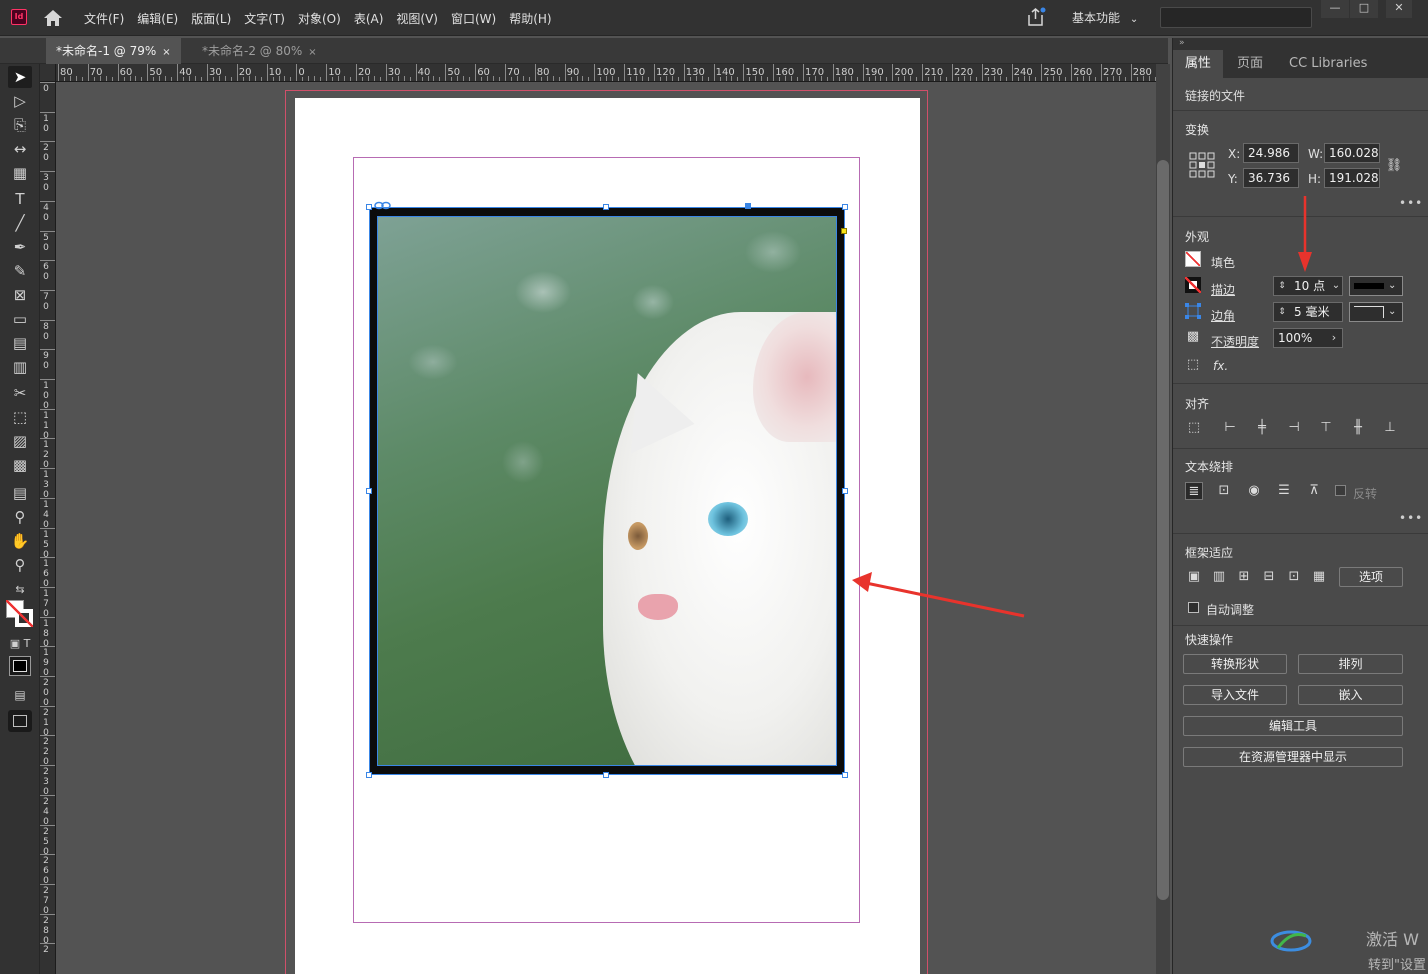 Image resolution: width=1428 pixels, height=974 pixels. Describe the element at coordinates (1198, 64) in the screenshot. I see `tab-properties: 属性` at that location.